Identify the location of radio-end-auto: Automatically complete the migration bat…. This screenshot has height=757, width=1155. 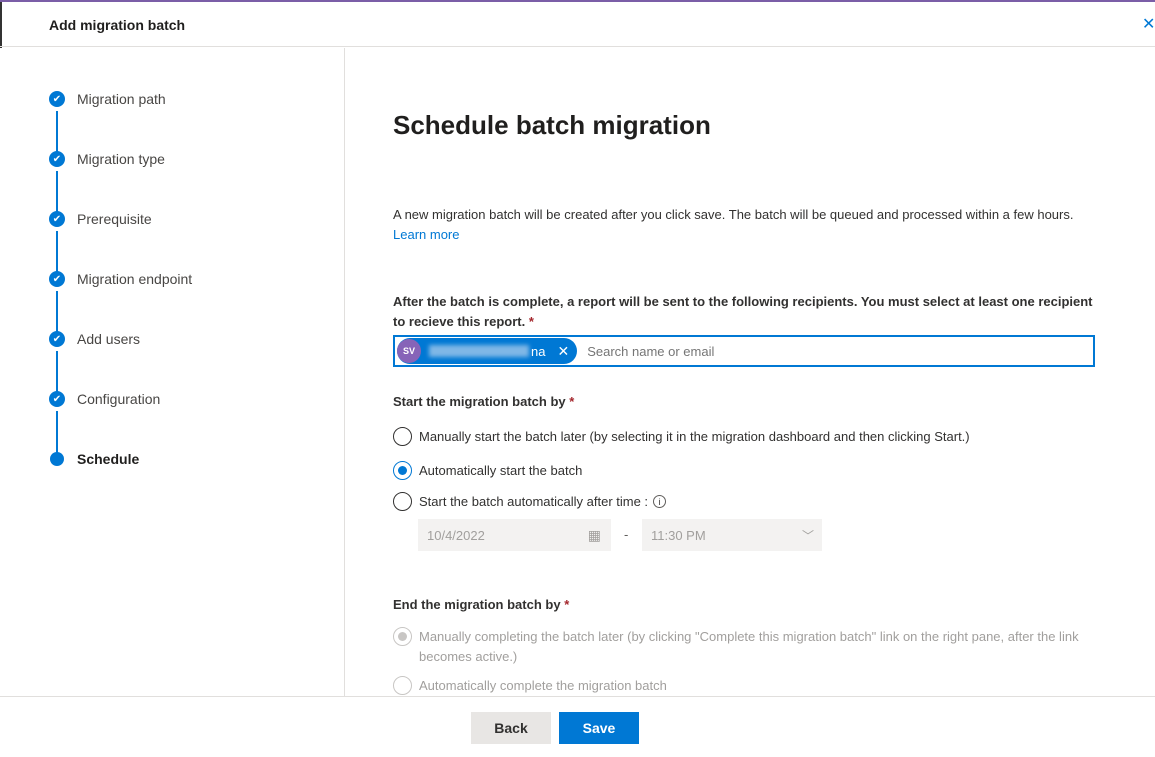
(530, 686).